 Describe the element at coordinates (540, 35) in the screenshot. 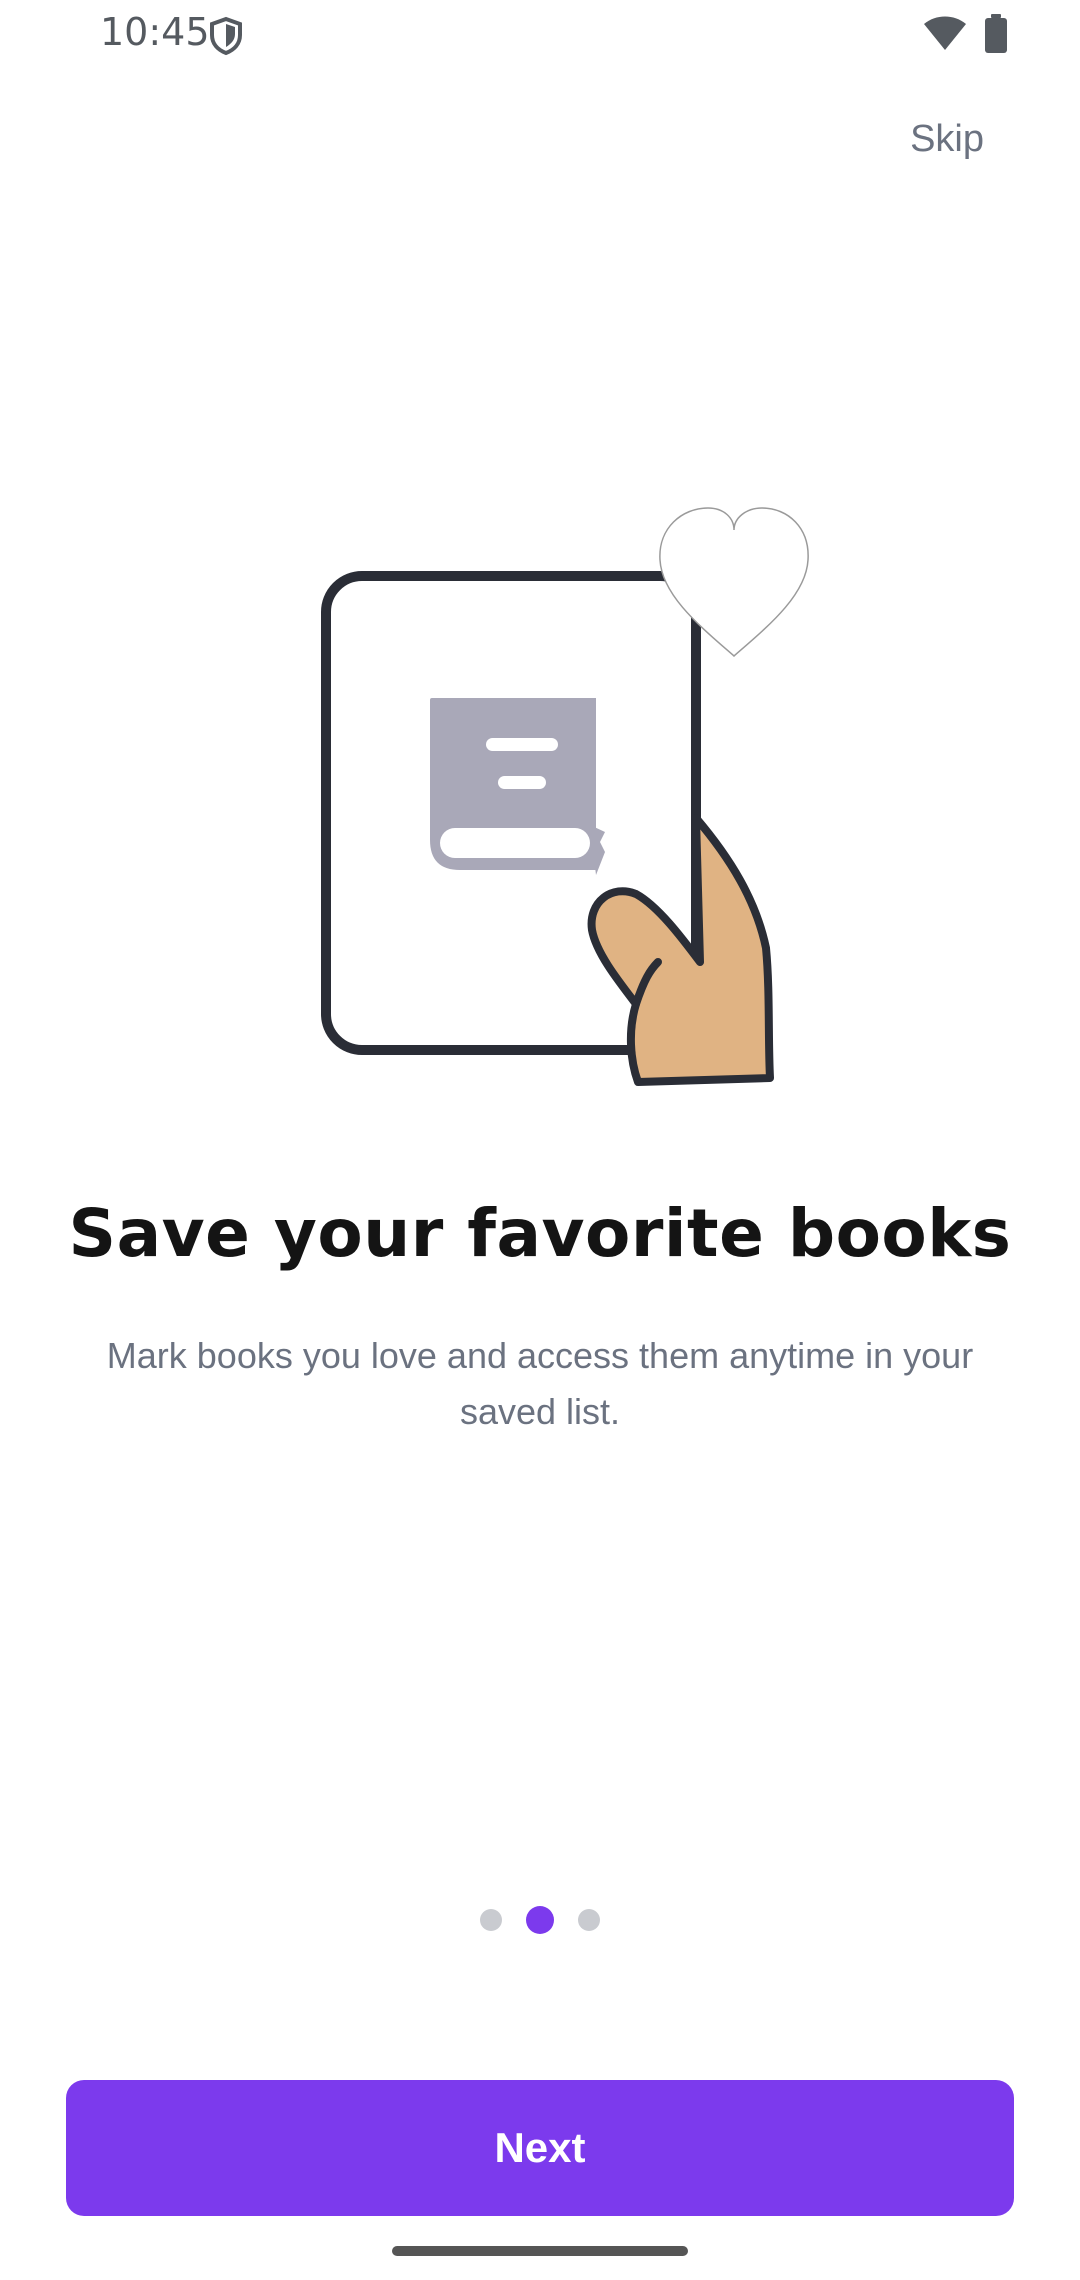

I see `status-bar: 10:45` at that location.